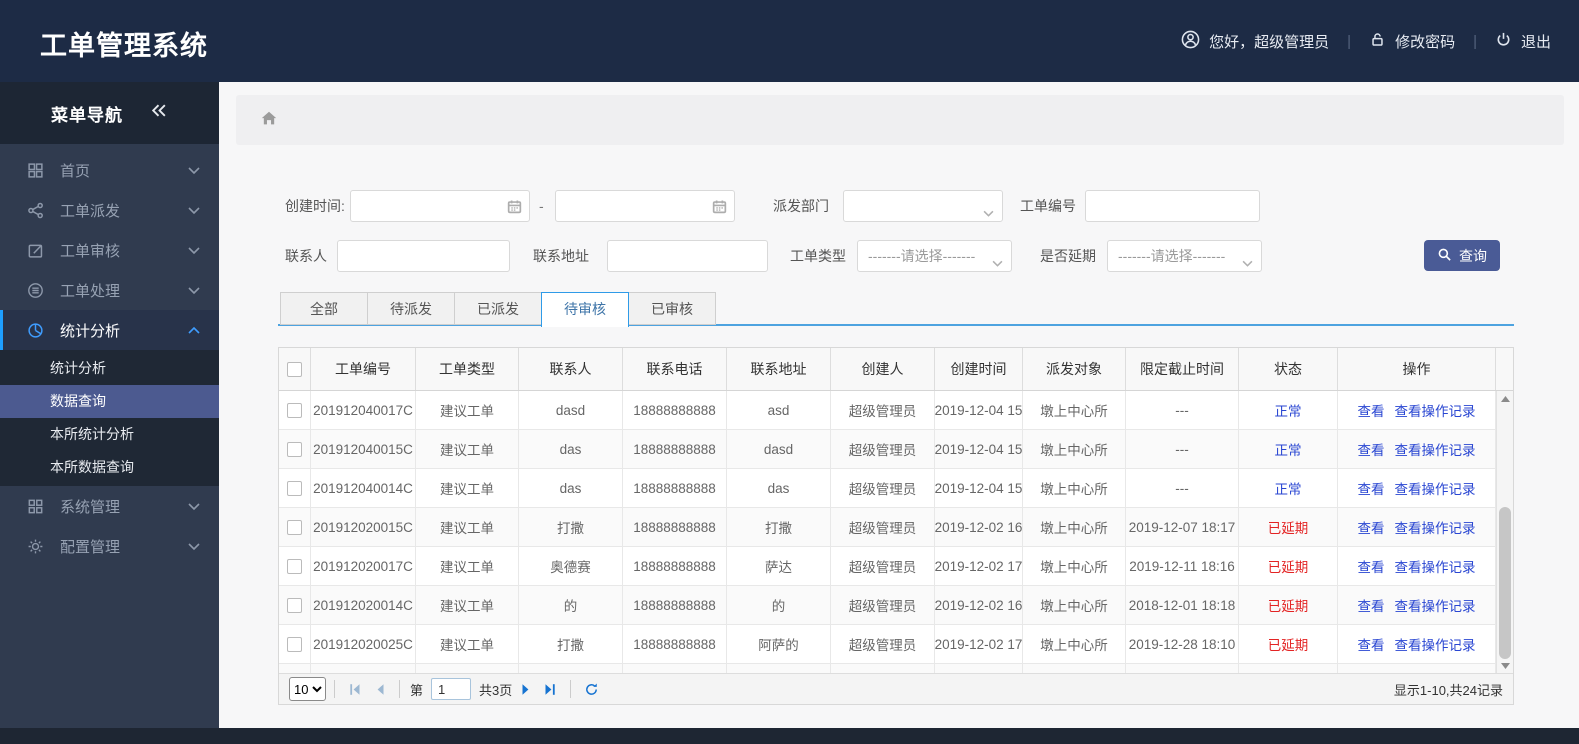  I want to click on logout-button: 退出, so click(1523, 41).